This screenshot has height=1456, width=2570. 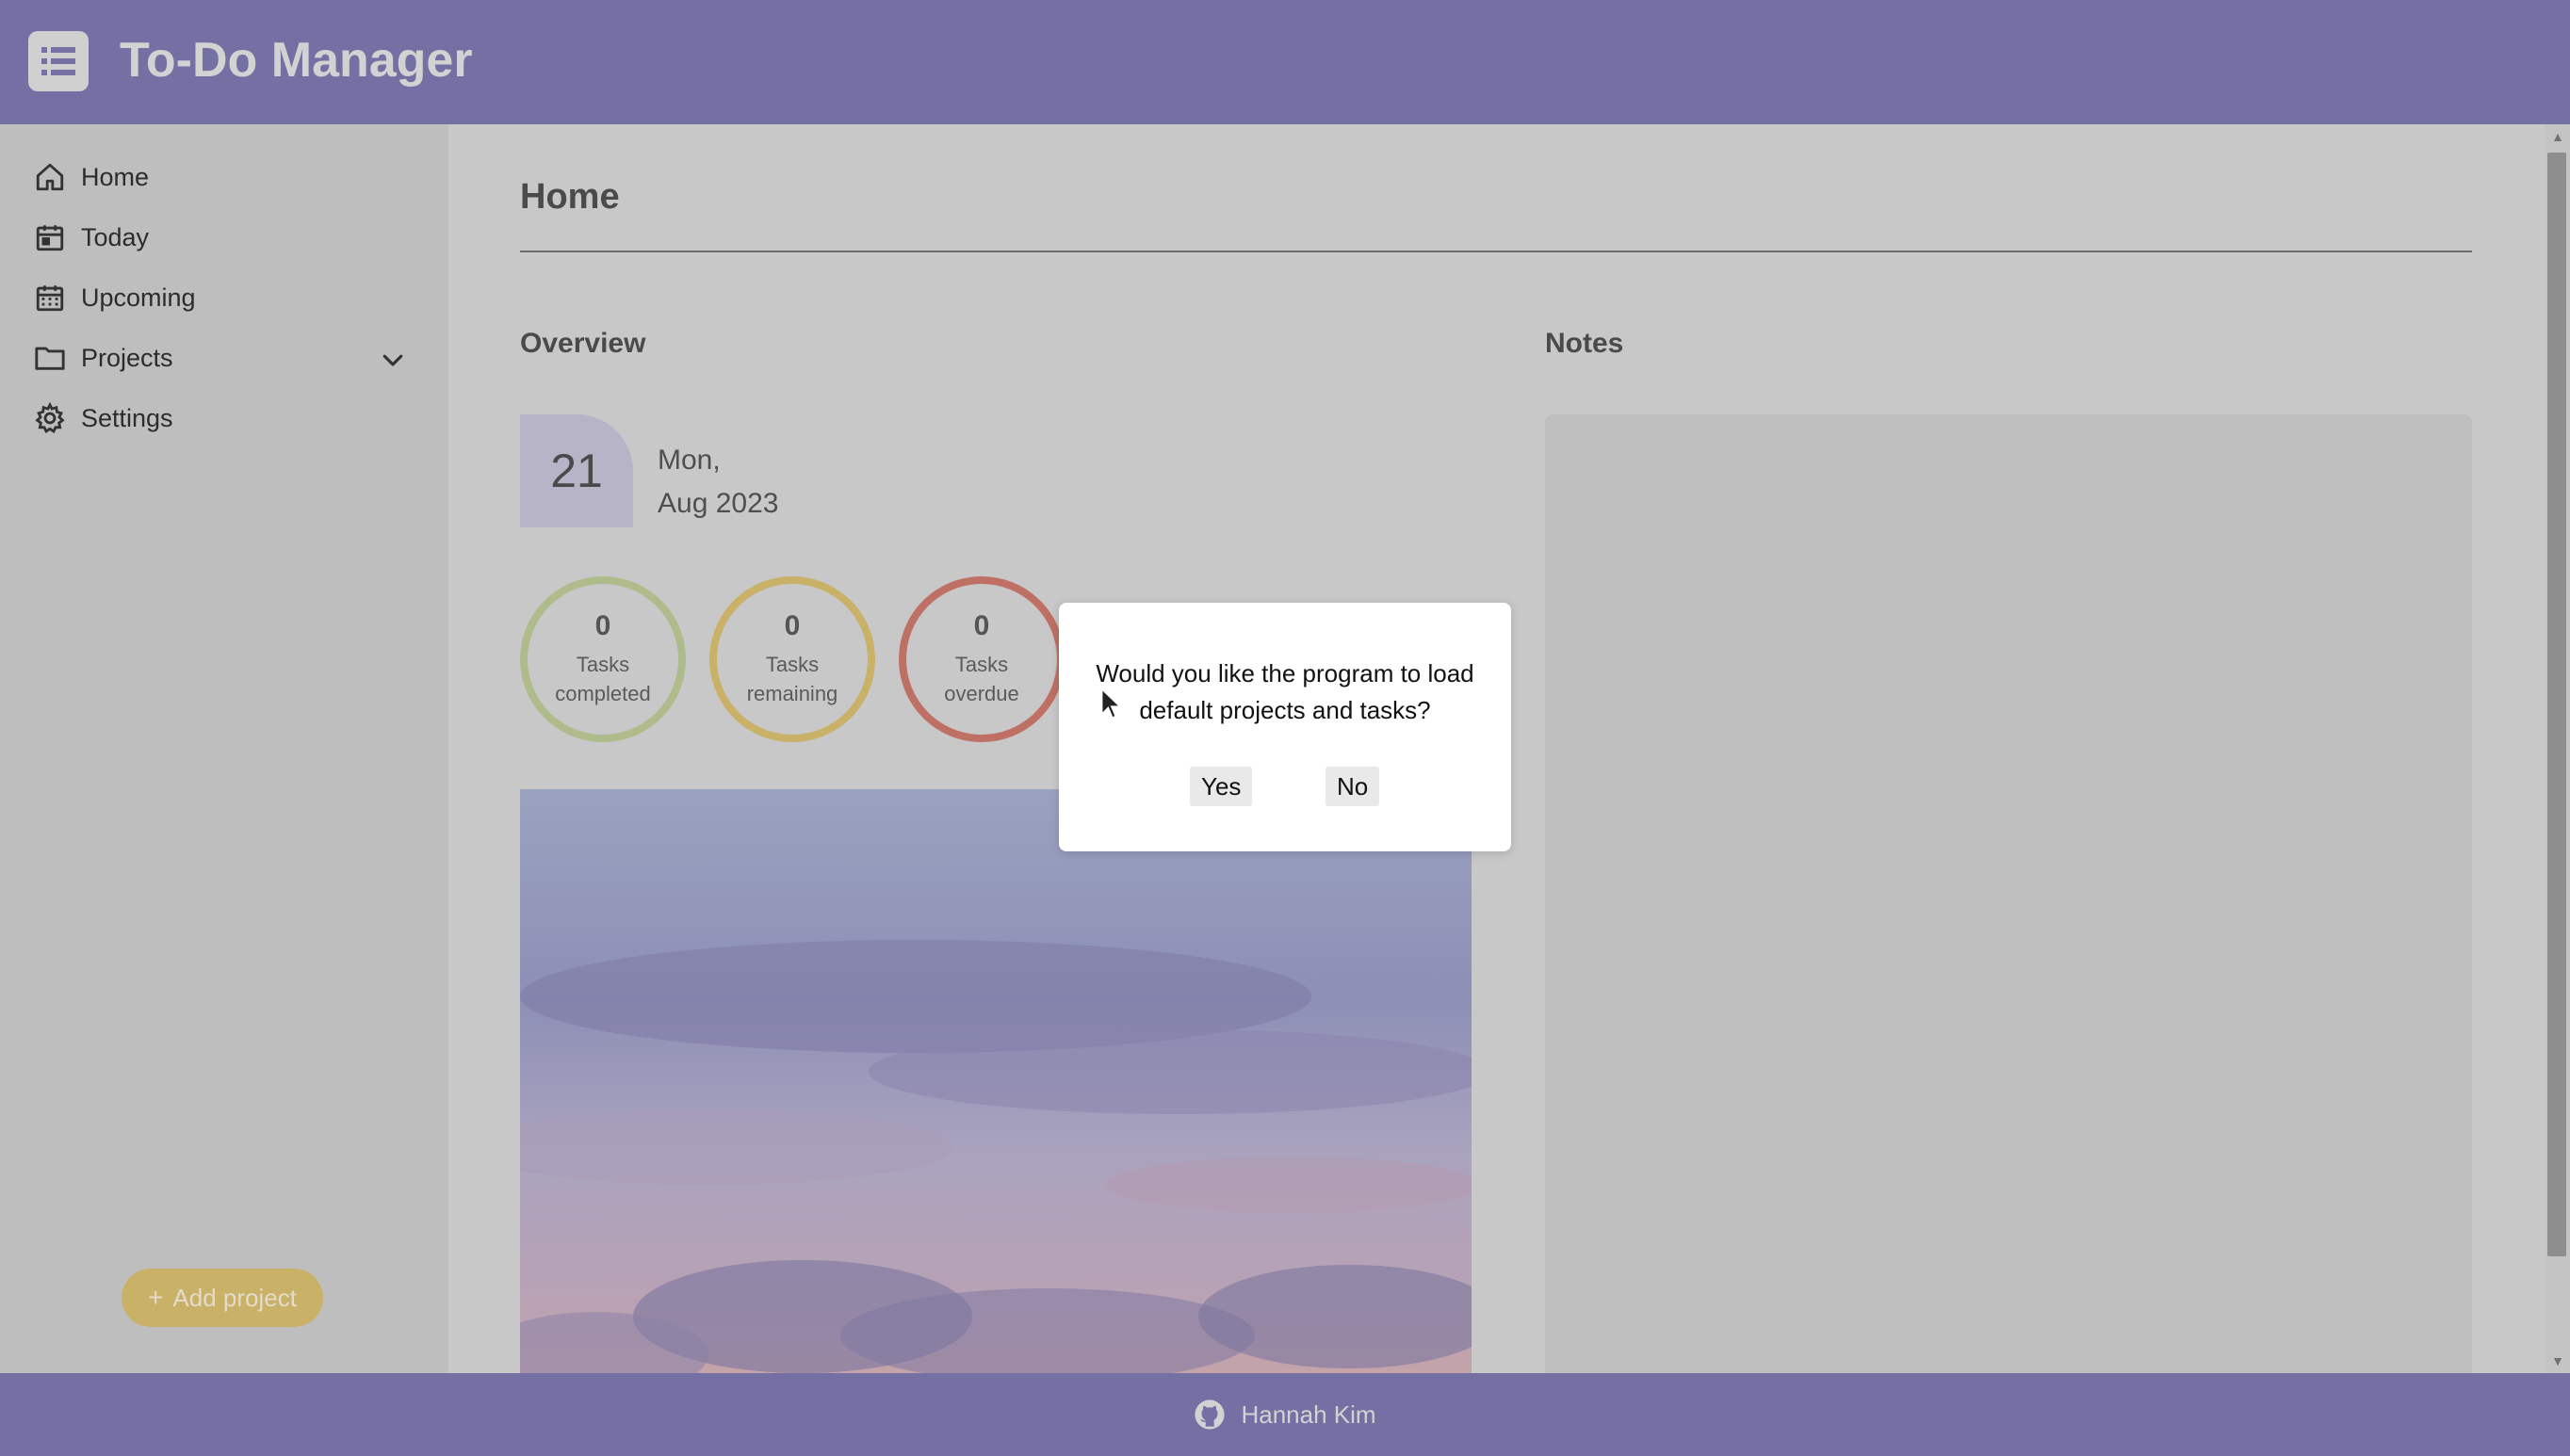 I want to click on app-title: To-Do Manager, so click(x=297, y=60).